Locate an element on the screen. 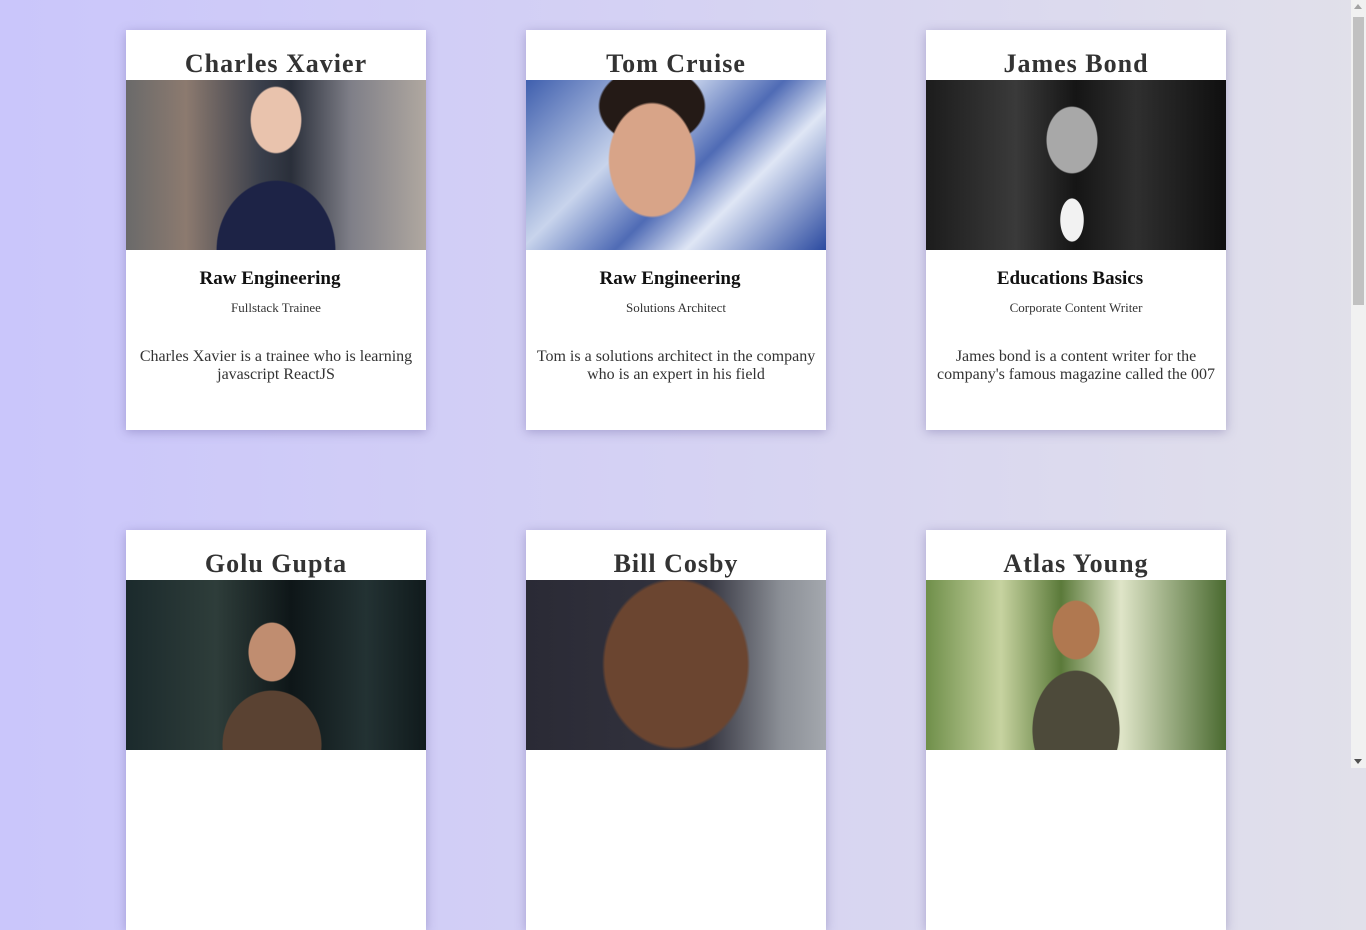 This screenshot has width=1366, height=930. scroll-up-arrow-icon is located at coordinates (1358, 6).